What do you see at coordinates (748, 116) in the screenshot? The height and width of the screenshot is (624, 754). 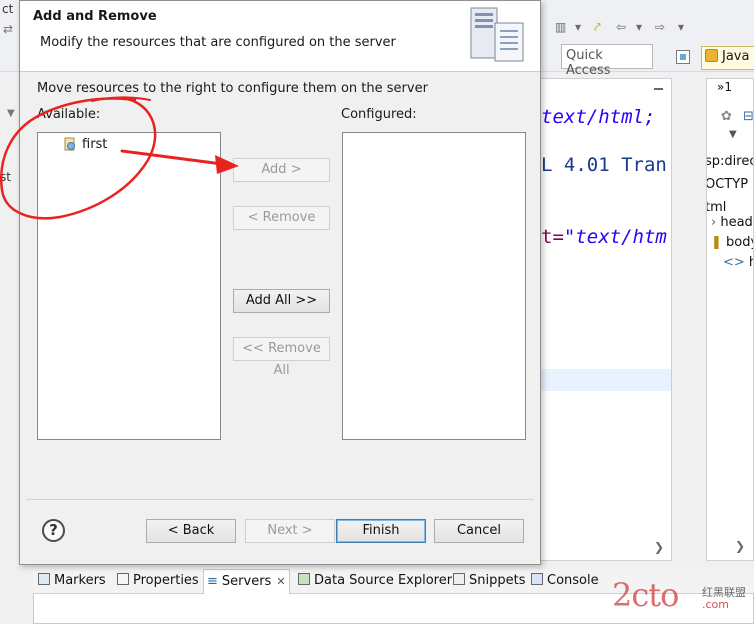 I see `outline-collapse-icon: ⊟` at bounding box center [748, 116].